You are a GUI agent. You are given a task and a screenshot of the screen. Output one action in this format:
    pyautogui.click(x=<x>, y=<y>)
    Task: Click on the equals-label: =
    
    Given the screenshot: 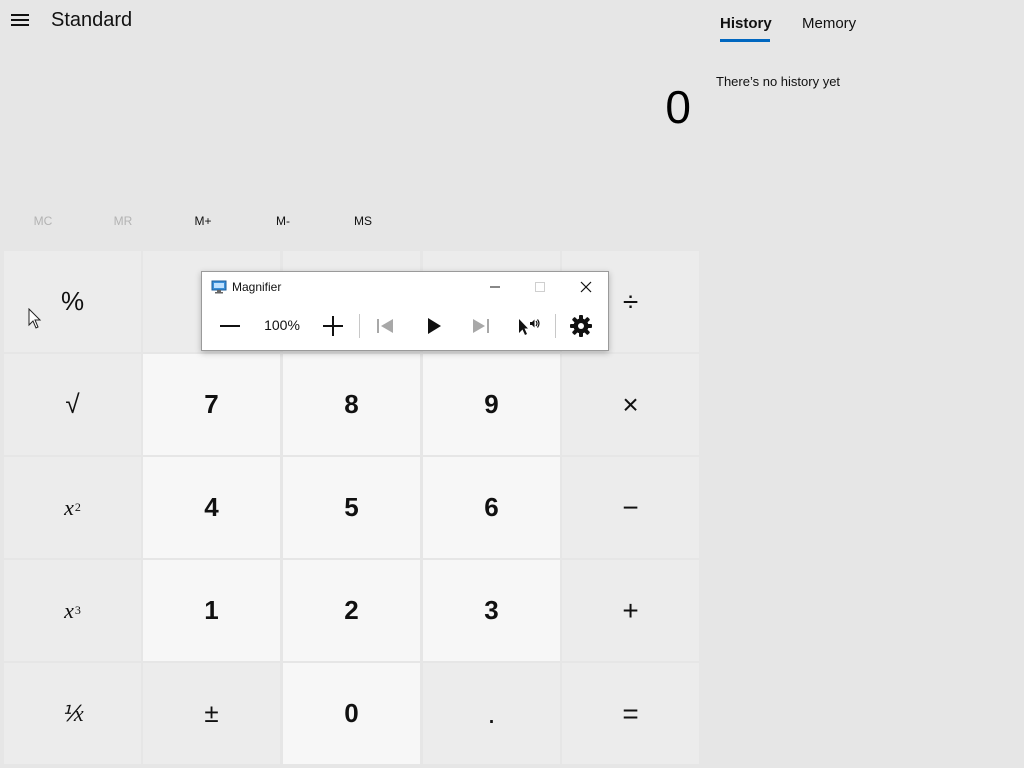 What is the action you would take?
    pyautogui.click(x=630, y=713)
    